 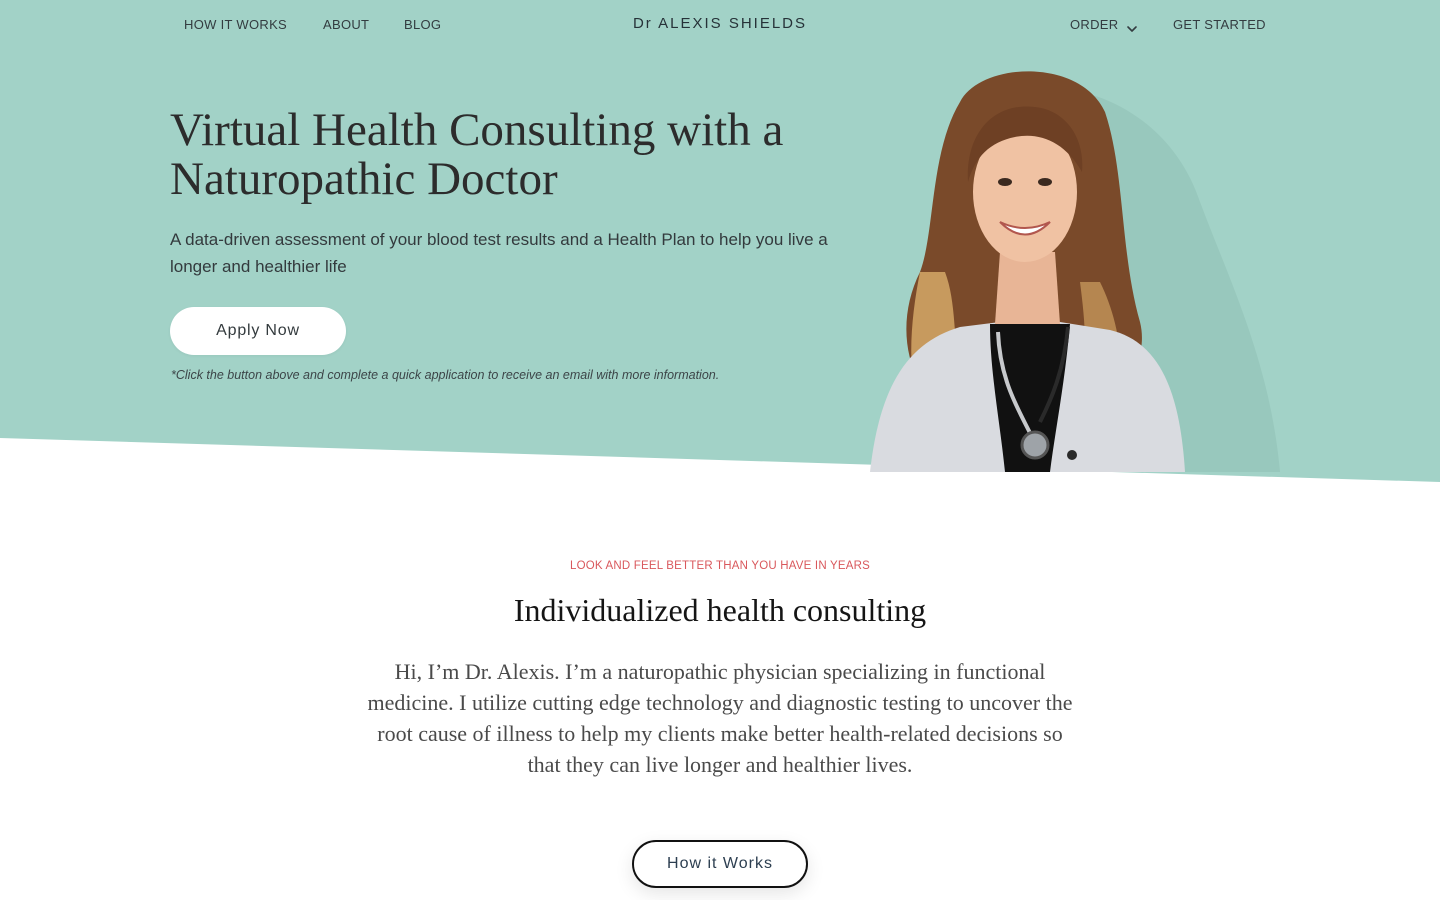 What do you see at coordinates (258, 331) in the screenshot?
I see `apply-now-button: Apply Now` at bounding box center [258, 331].